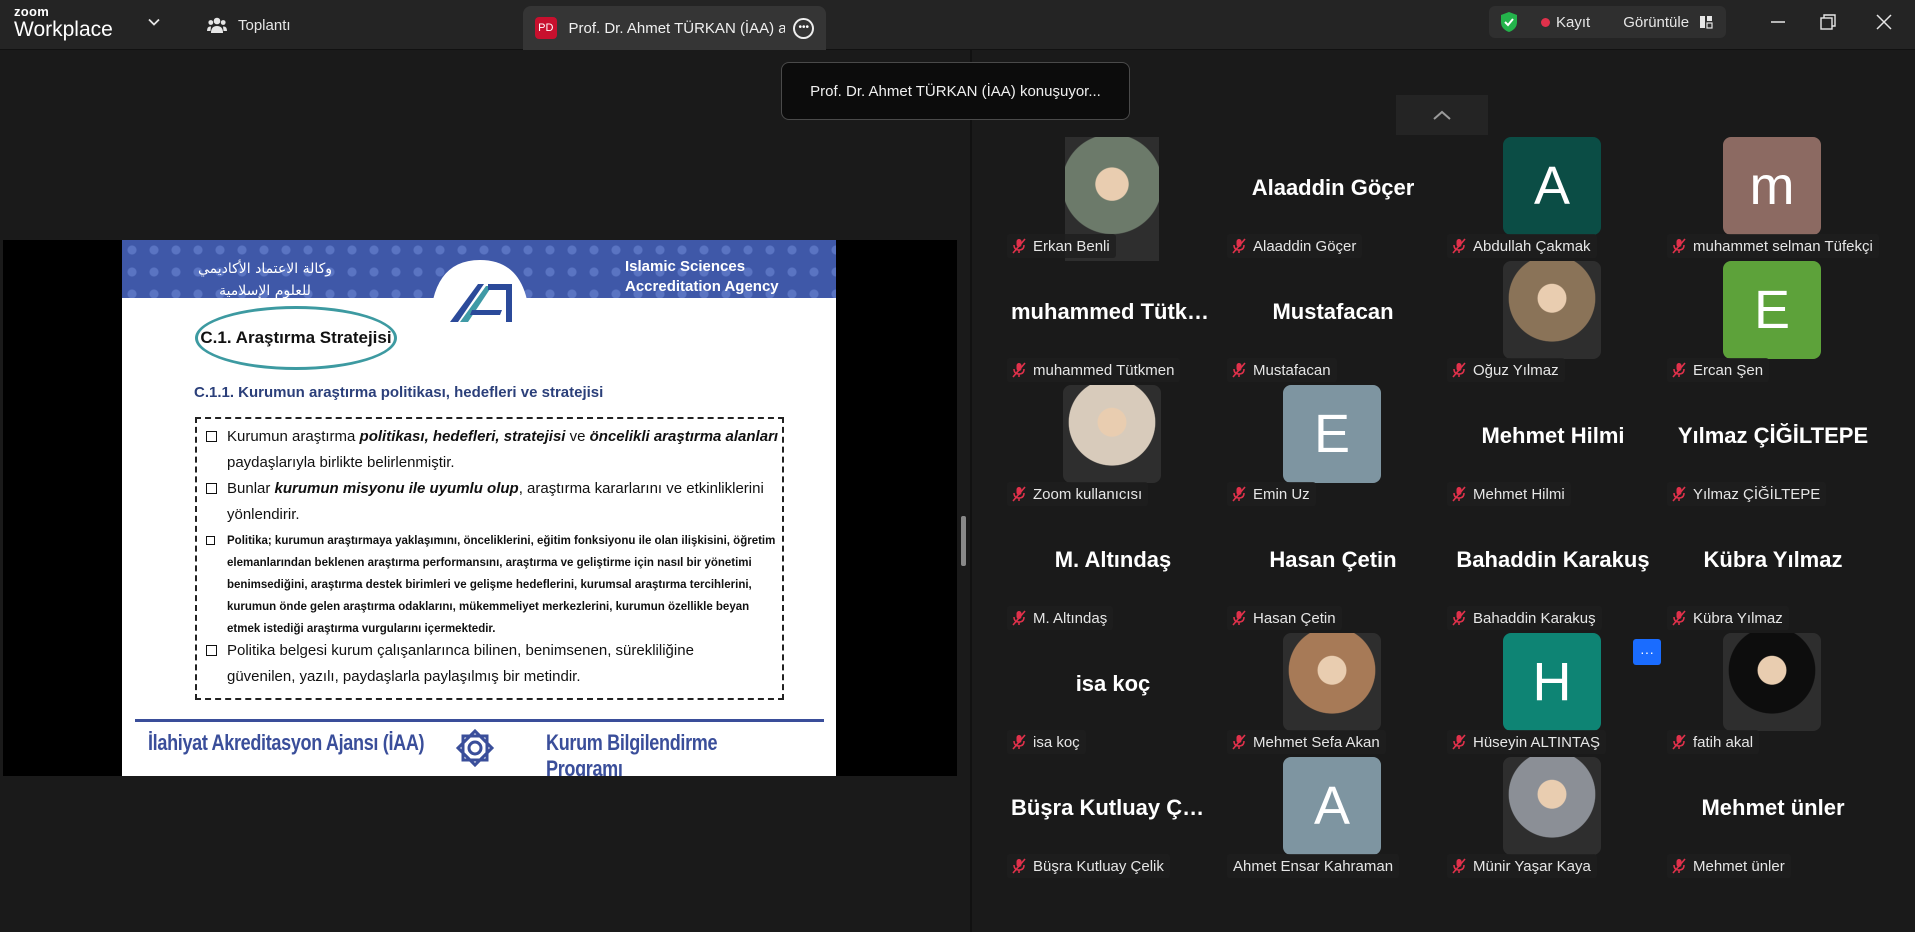 The width and height of the screenshot is (1915, 932). Describe the element at coordinates (211, 436) in the screenshot. I see `checkbox-bullet-icon` at that location.